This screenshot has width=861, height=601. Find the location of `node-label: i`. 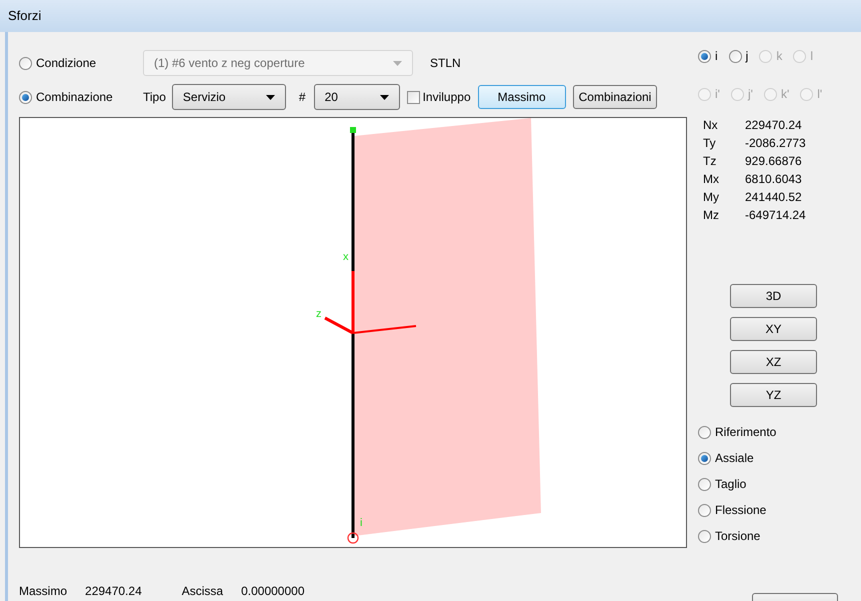

node-label: i is located at coordinates (716, 56).